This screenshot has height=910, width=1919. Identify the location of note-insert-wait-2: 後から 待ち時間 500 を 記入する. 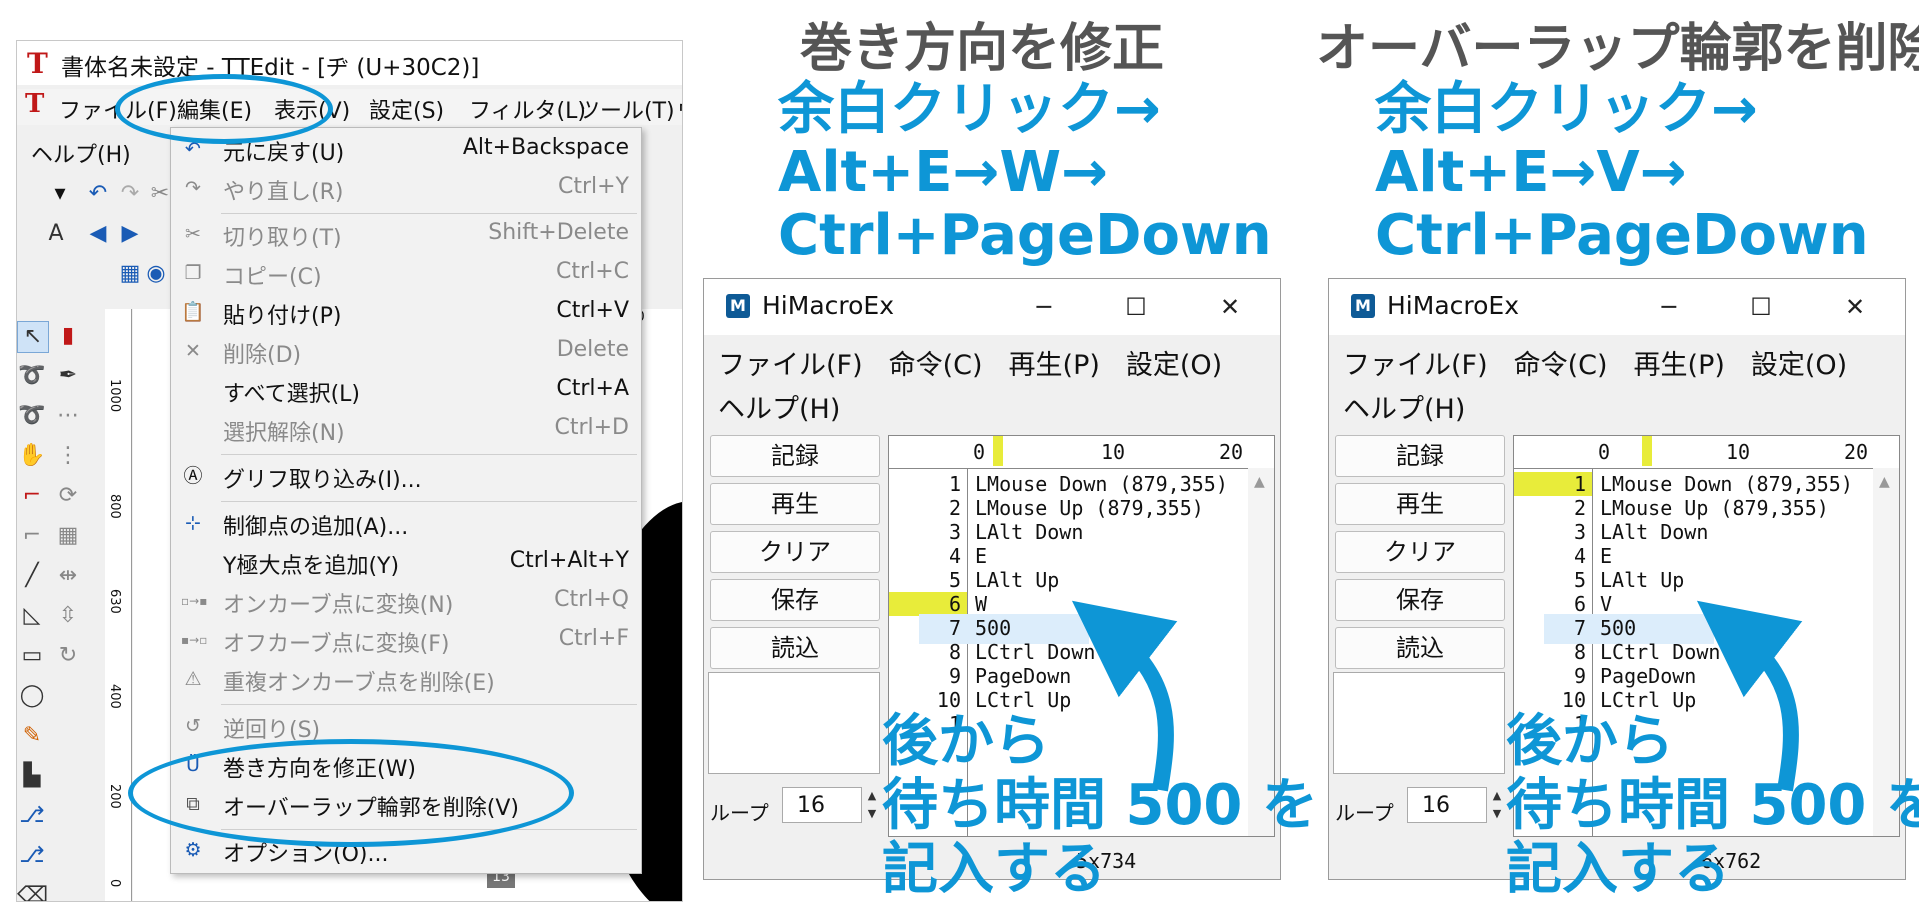
(1712, 806).